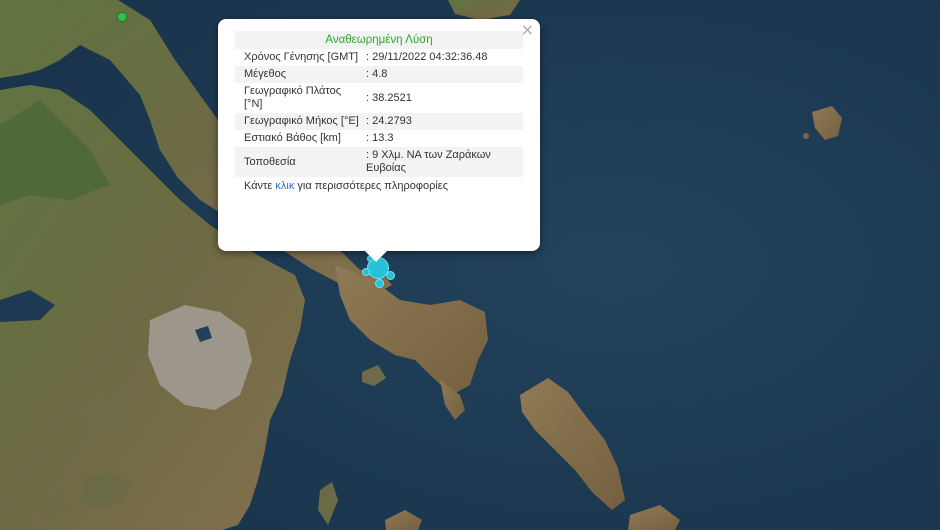 This screenshot has width=940, height=530. I want to click on table-row: Γεωγραφικό Πλάτος [°N] : 38.2521, so click(379, 98).